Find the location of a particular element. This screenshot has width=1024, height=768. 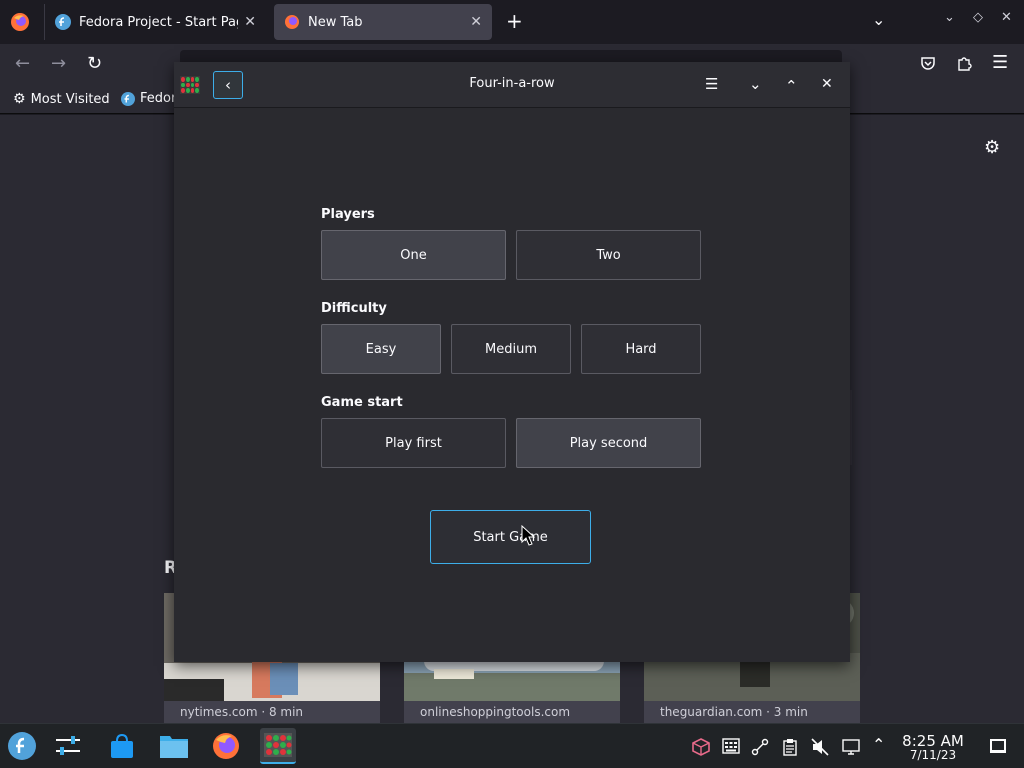

pocket-icon is located at coordinates (928, 63).